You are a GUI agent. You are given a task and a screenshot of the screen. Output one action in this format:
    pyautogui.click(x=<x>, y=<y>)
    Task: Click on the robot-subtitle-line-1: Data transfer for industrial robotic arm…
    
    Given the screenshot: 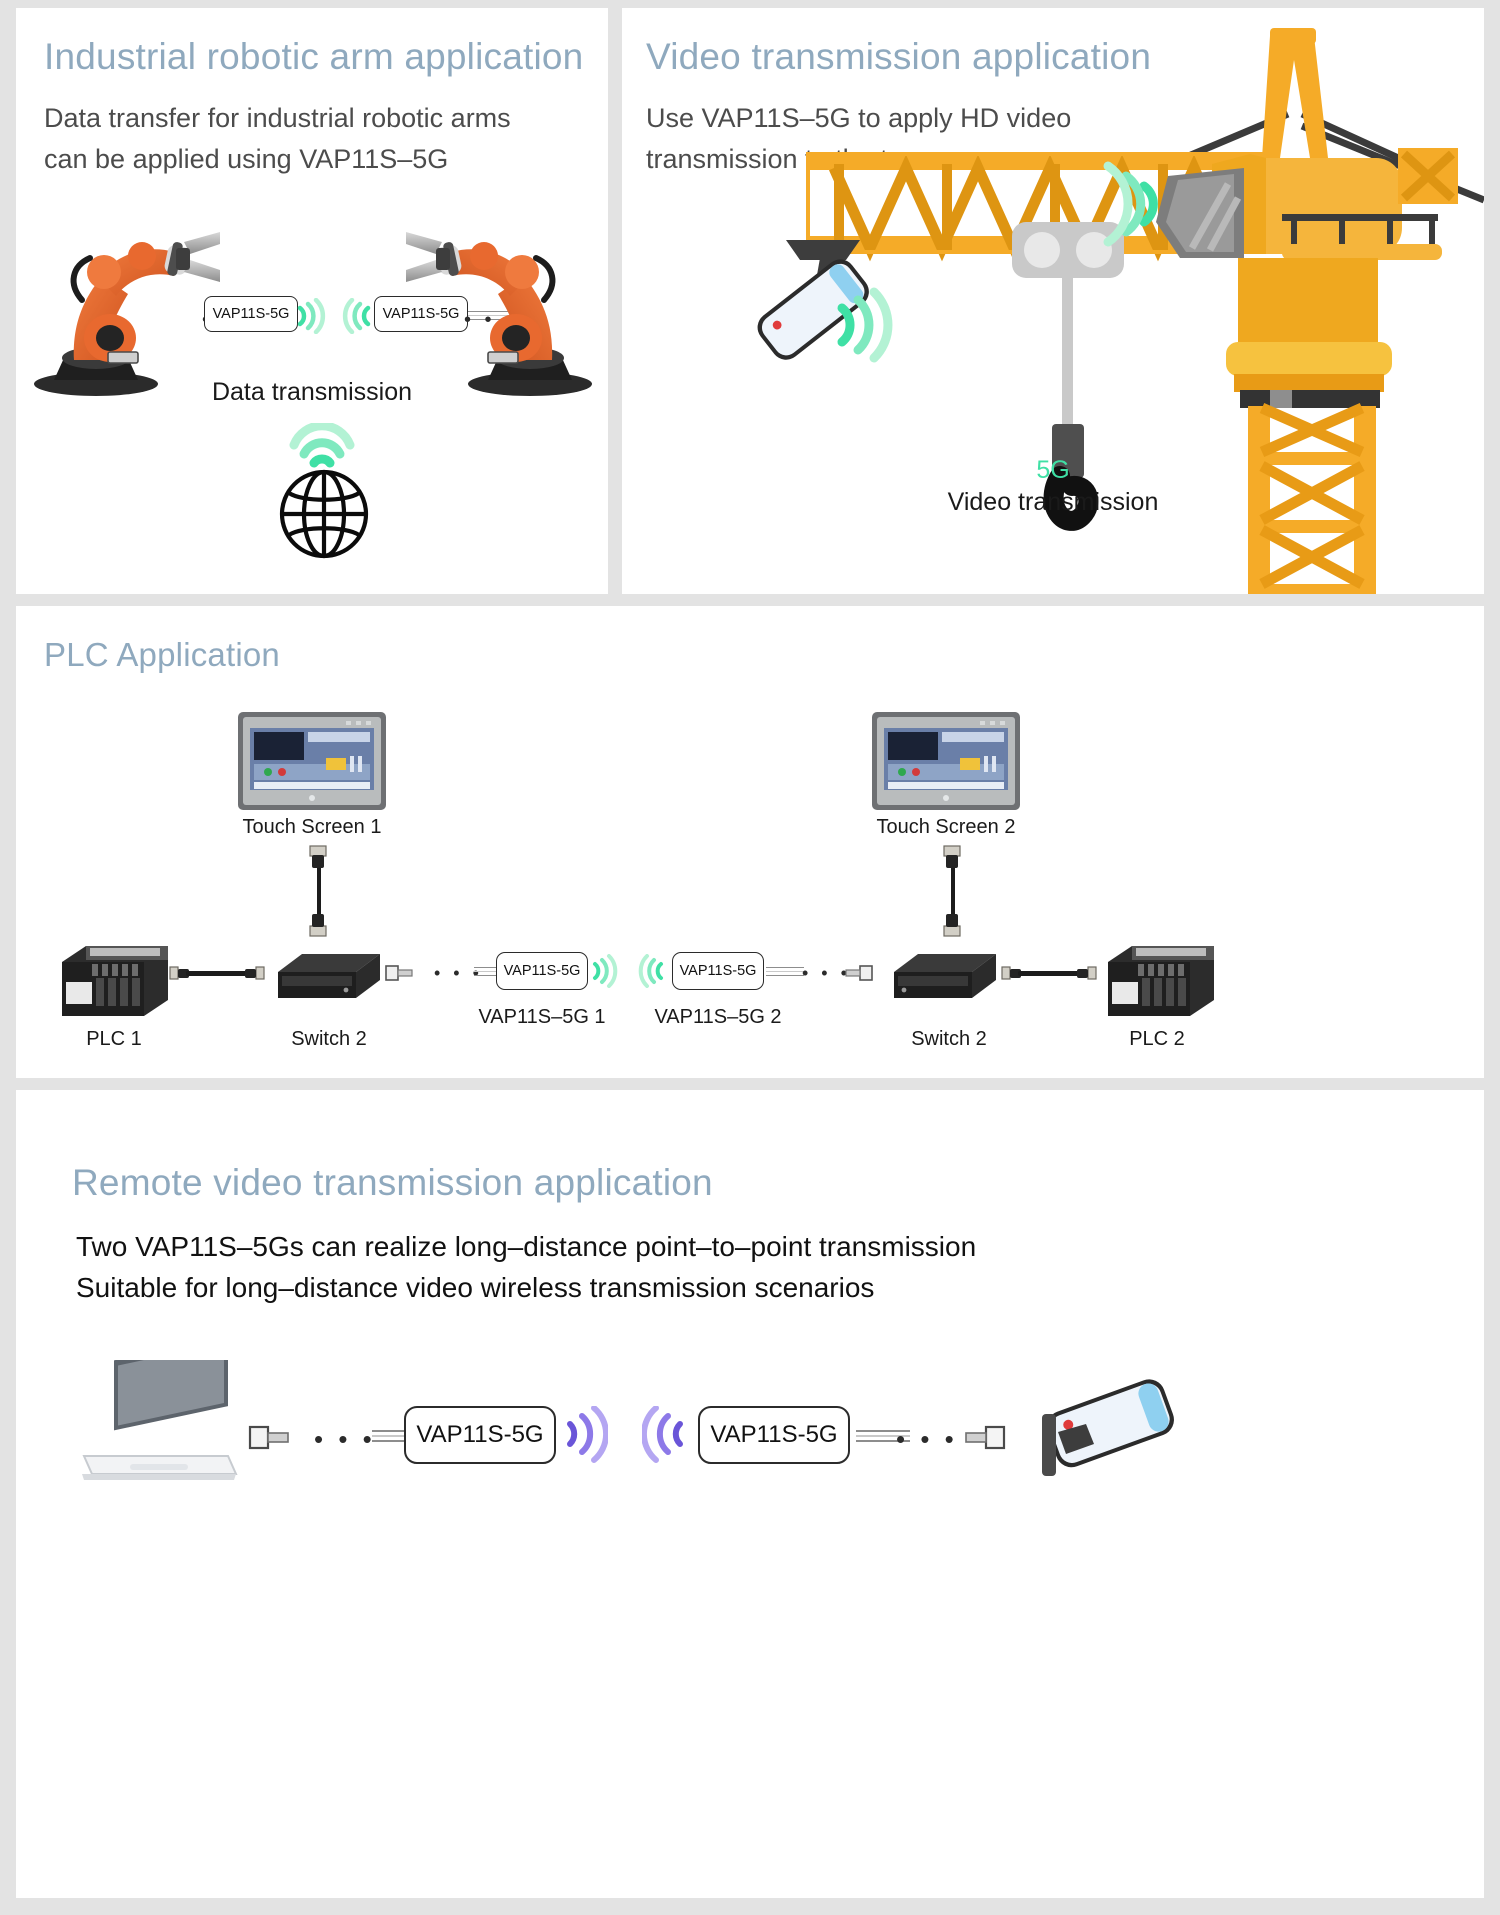 What is the action you would take?
    pyautogui.click(x=277, y=118)
    